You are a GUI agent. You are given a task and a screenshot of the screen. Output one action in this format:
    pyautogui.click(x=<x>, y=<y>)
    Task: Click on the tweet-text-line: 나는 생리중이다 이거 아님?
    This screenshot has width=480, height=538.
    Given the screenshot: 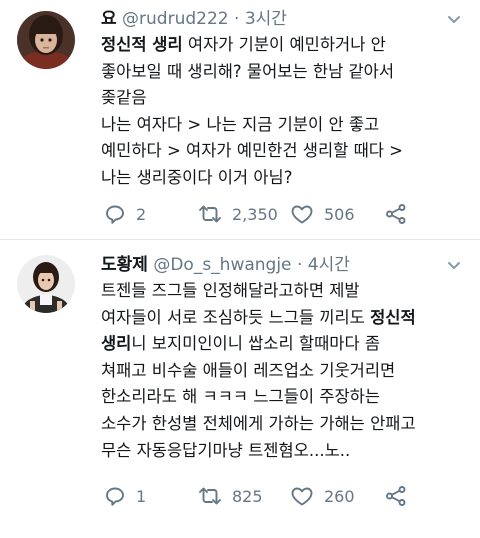 What is the action you would take?
    pyautogui.click(x=286, y=178)
    